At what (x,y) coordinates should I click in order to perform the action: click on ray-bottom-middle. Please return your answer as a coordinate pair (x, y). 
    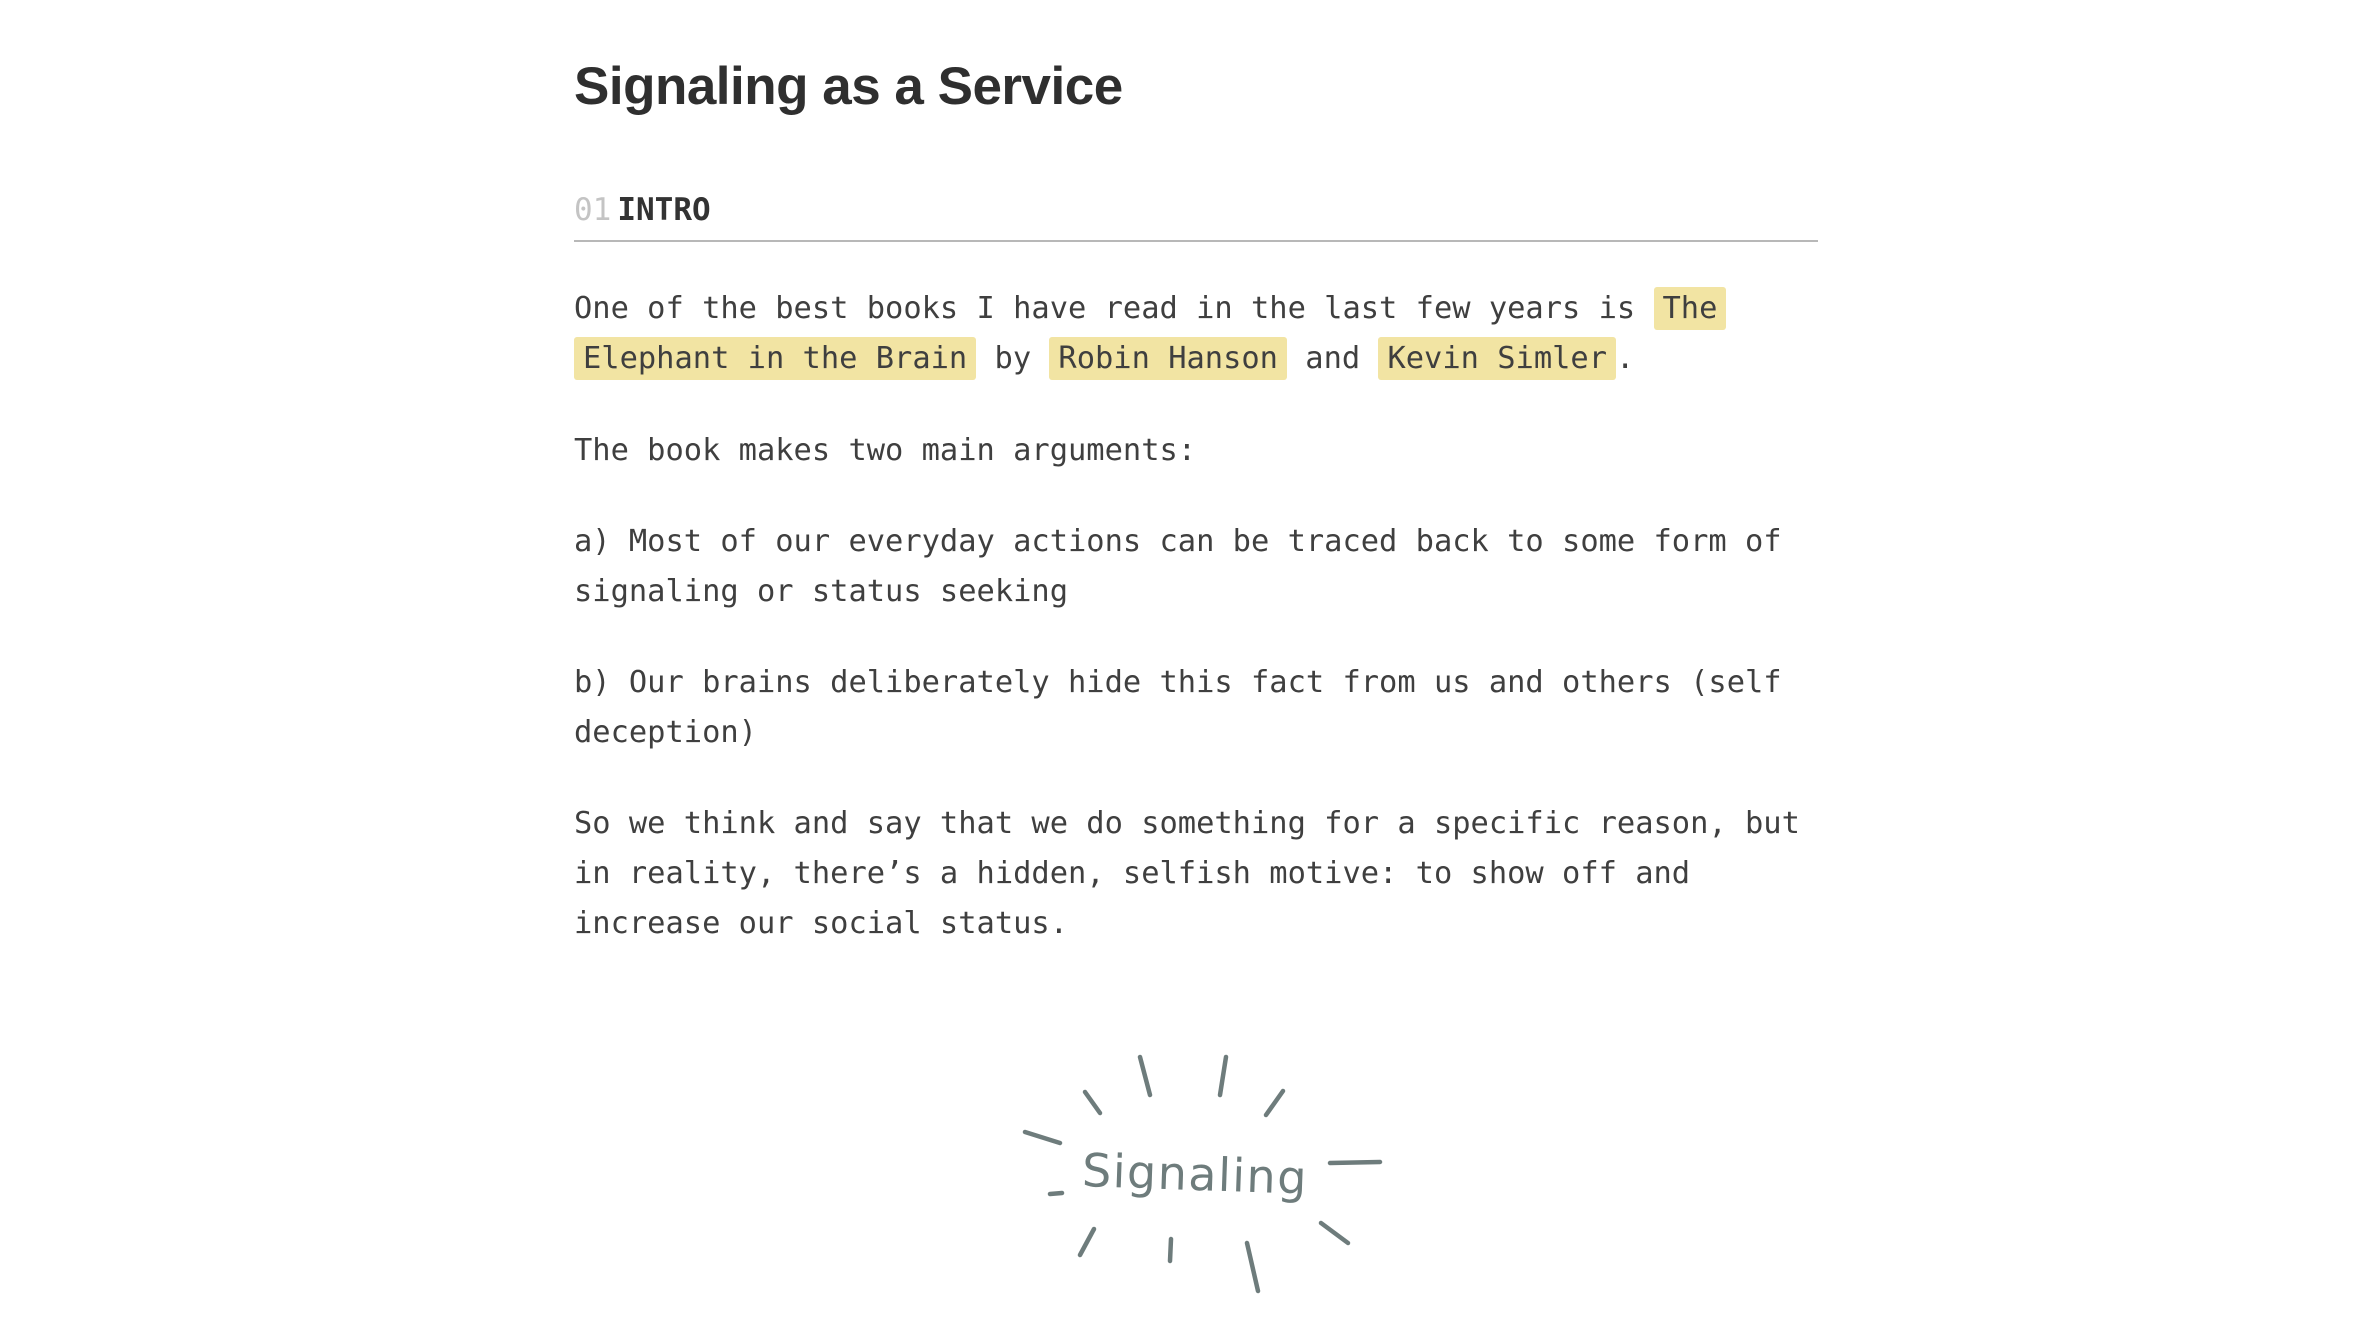
    Looking at the image, I should click on (1170, 1250).